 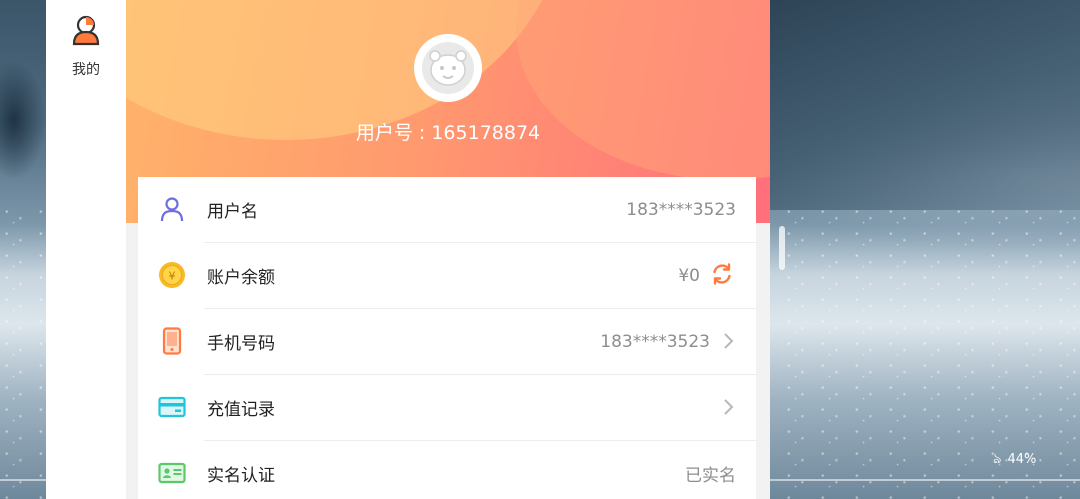 I want to click on yuan-coin-icon: ¥, so click(x=172, y=275).